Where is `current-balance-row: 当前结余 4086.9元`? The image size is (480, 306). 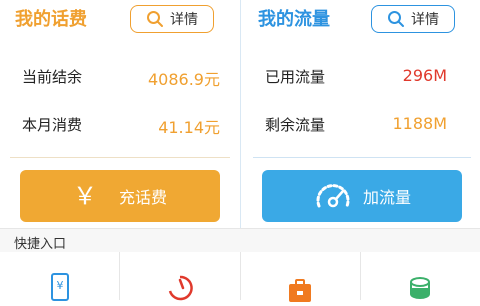
current-balance-row: 当前结余 4086.9元 is located at coordinates (120, 77).